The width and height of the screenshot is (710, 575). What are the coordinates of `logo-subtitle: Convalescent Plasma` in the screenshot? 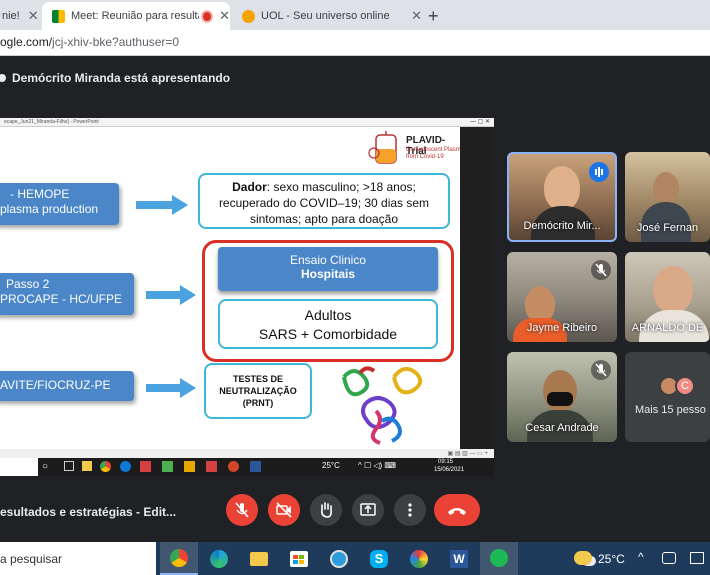 It's located at (435, 150).